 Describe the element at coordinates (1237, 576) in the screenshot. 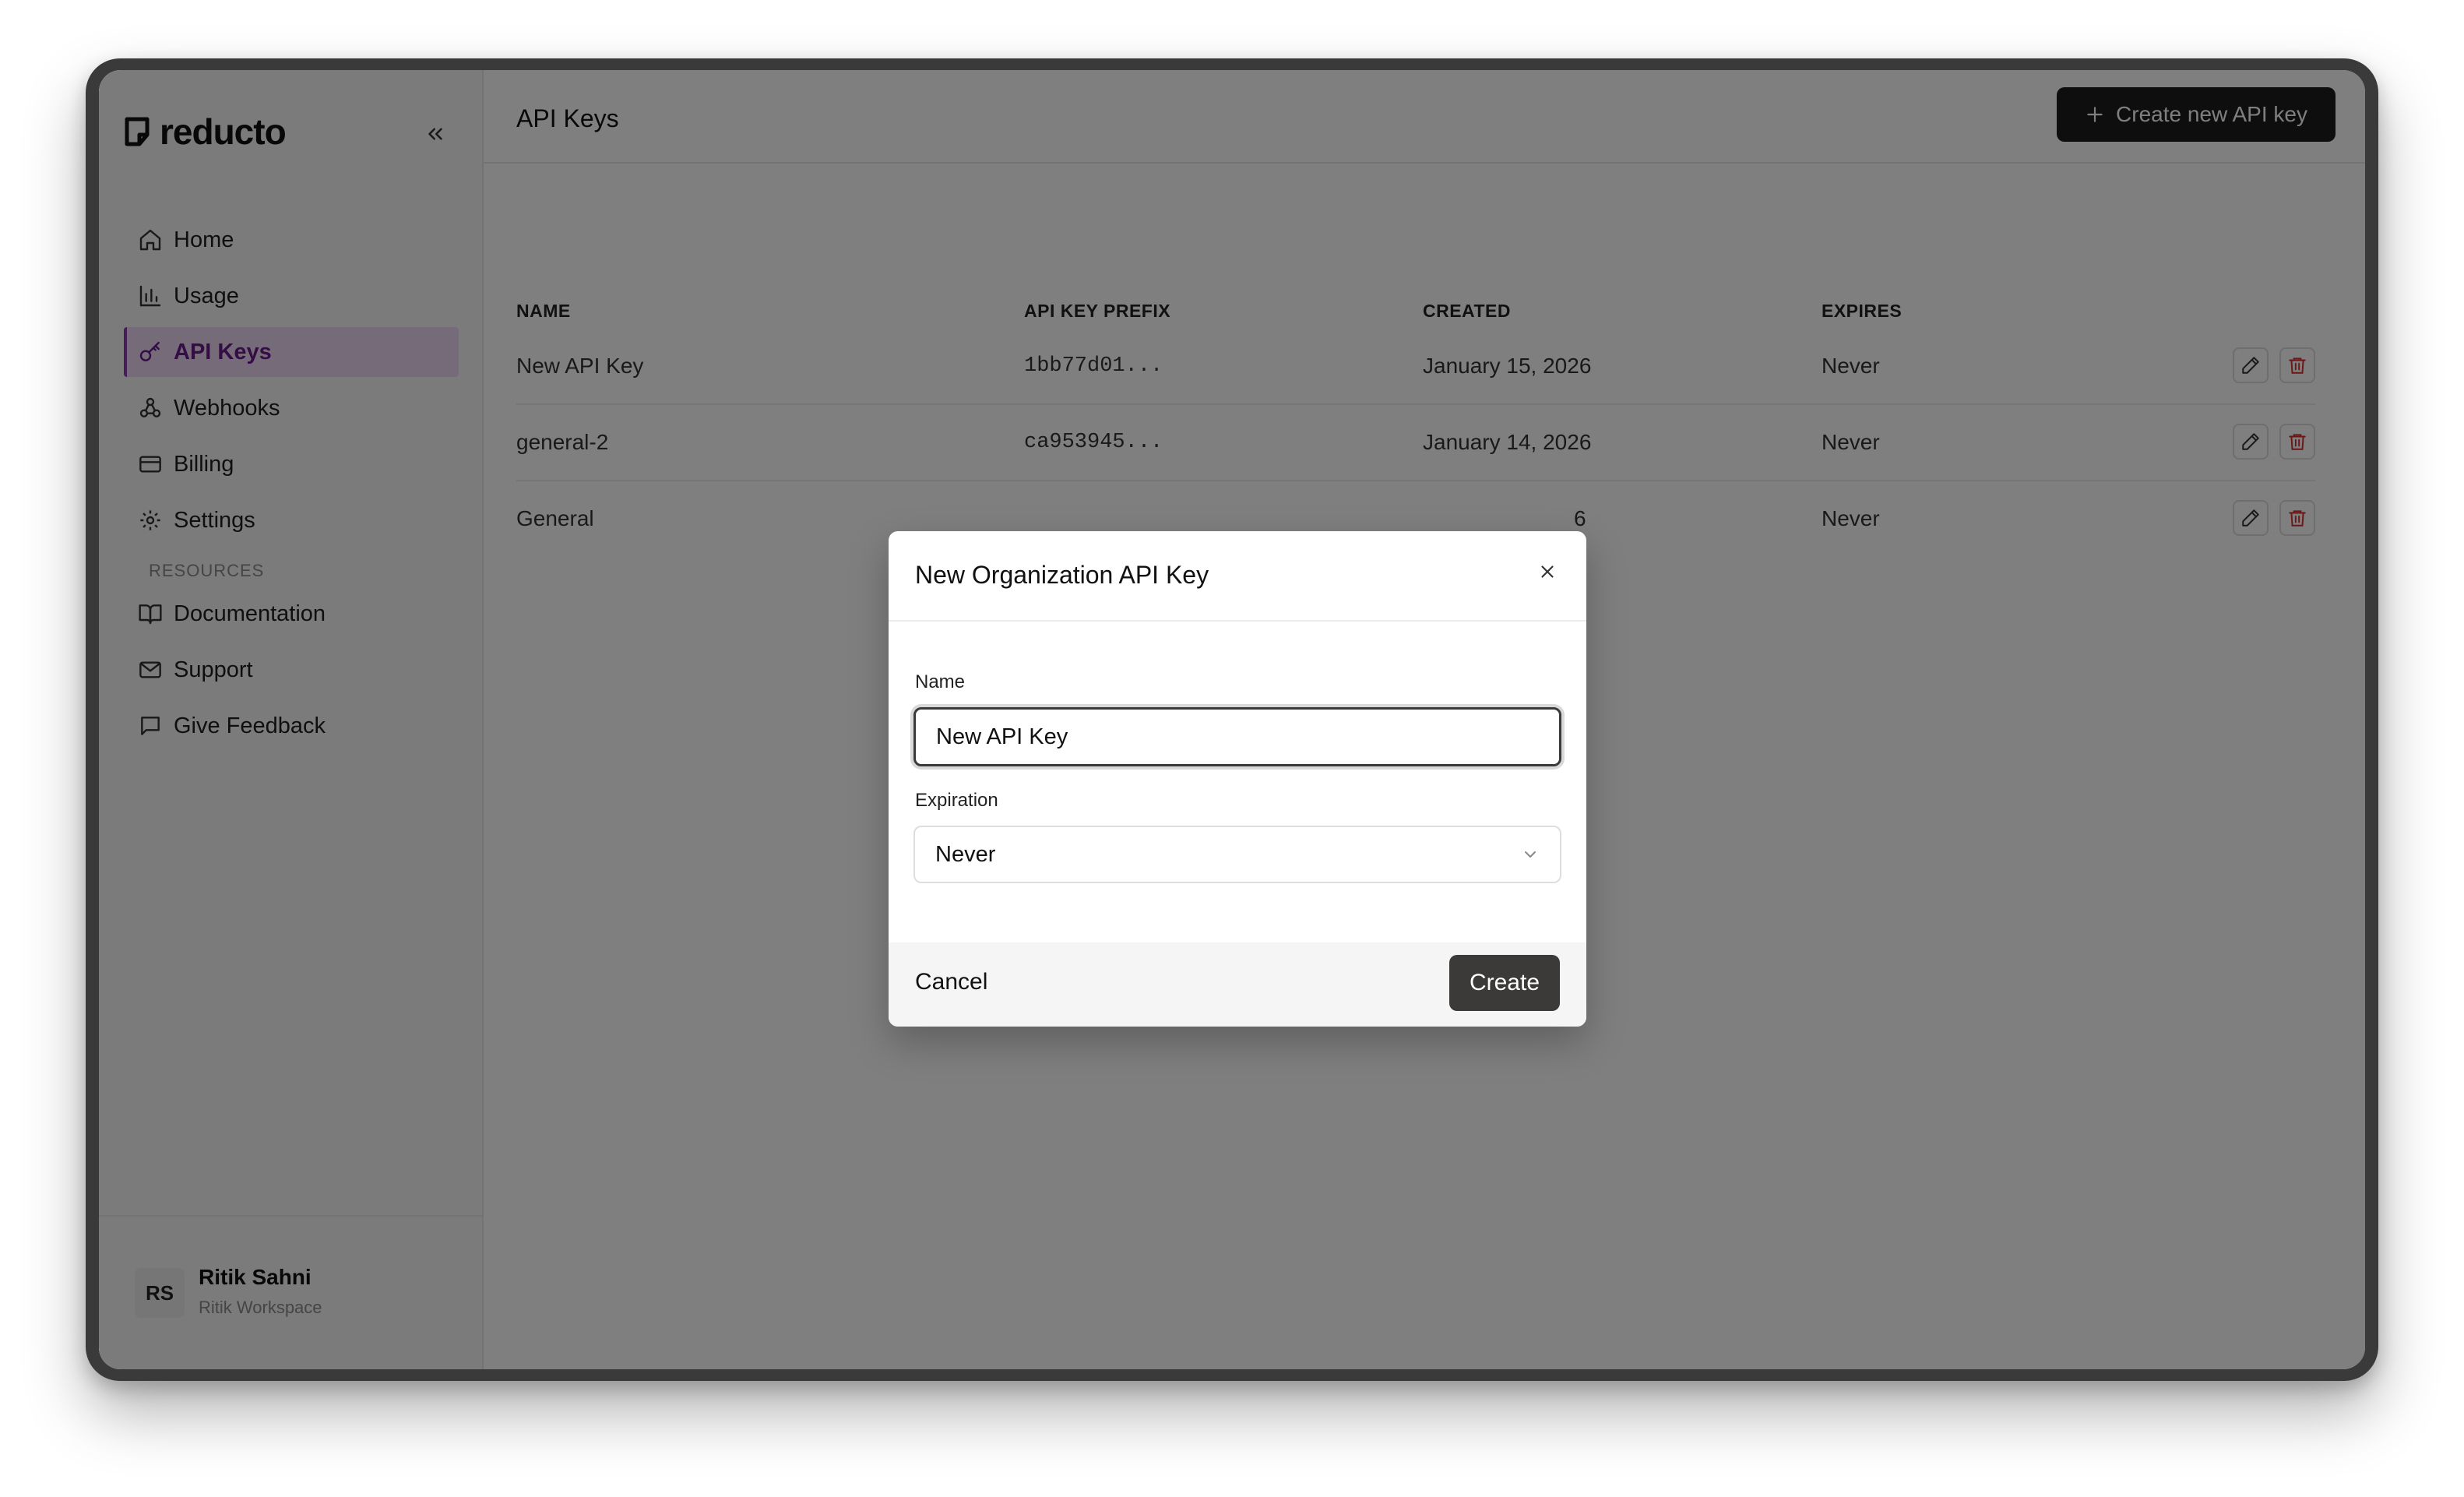

I see `dialog-header: New Organization API Key` at that location.